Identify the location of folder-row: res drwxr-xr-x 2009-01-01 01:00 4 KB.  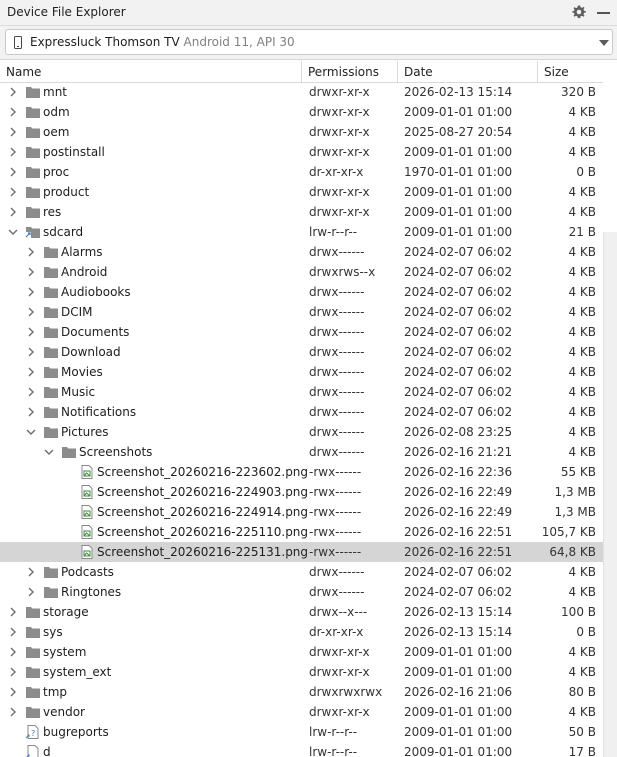
(301, 212).